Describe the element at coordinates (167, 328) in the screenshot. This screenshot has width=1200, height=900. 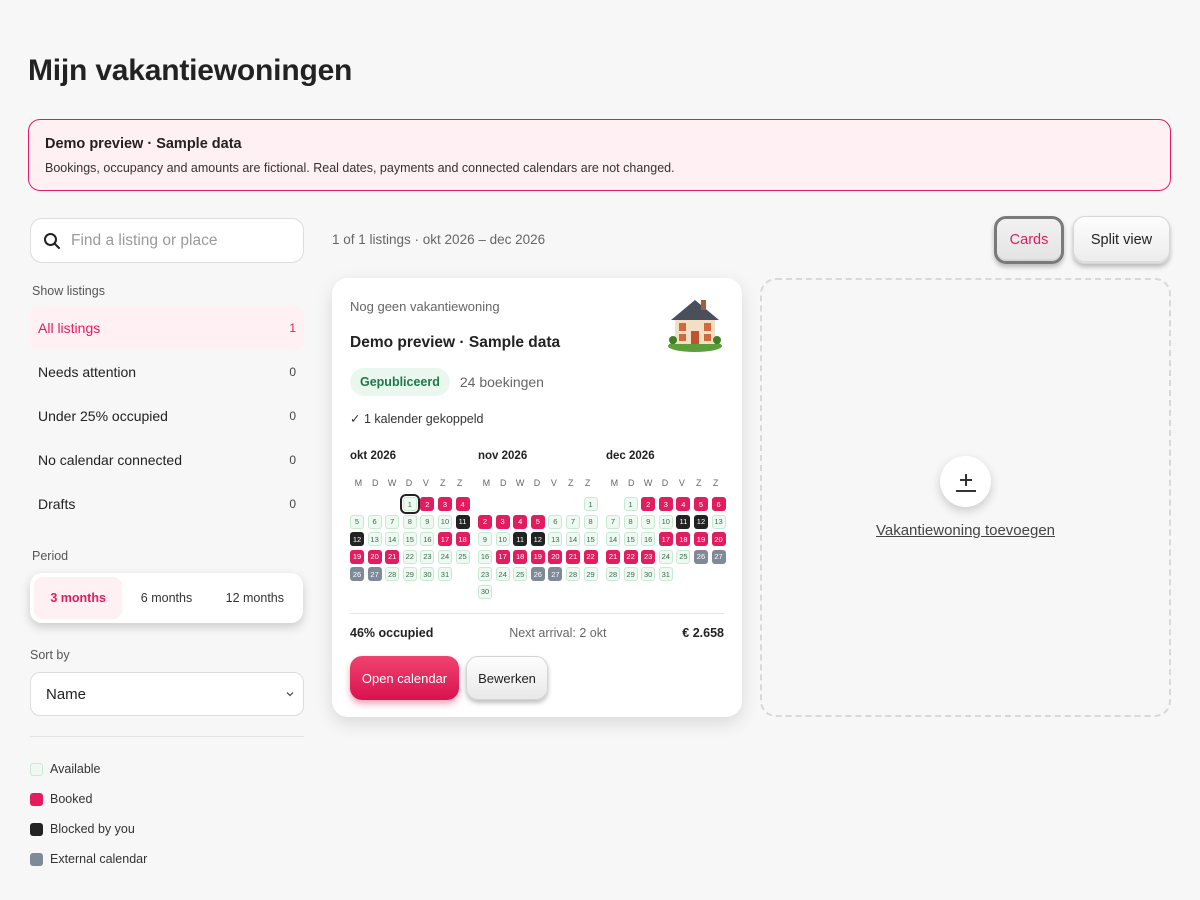
I see `filter-all-listings: All listings 1` at that location.